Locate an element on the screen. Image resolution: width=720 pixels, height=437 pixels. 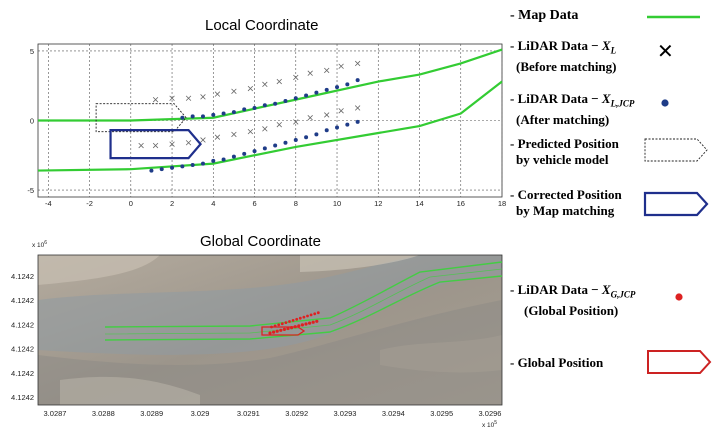
global-x-tick-label: 3.0289 is located at coordinates (151, 413).